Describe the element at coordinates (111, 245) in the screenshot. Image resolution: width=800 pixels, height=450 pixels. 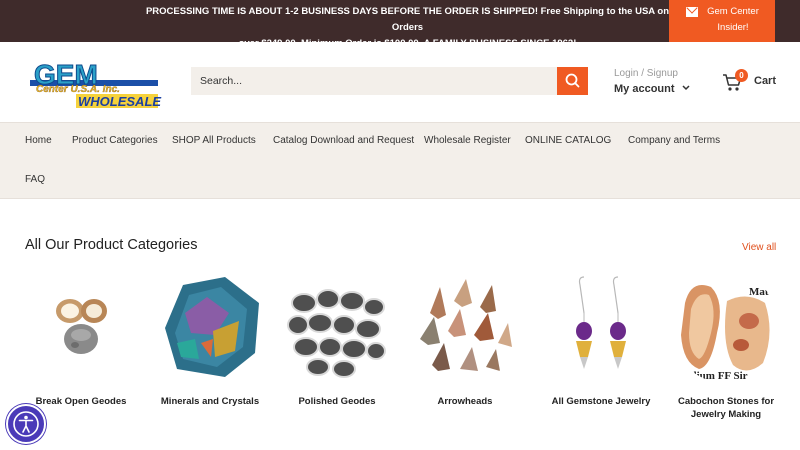
I see `section-title: All Our Product Categories` at that location.